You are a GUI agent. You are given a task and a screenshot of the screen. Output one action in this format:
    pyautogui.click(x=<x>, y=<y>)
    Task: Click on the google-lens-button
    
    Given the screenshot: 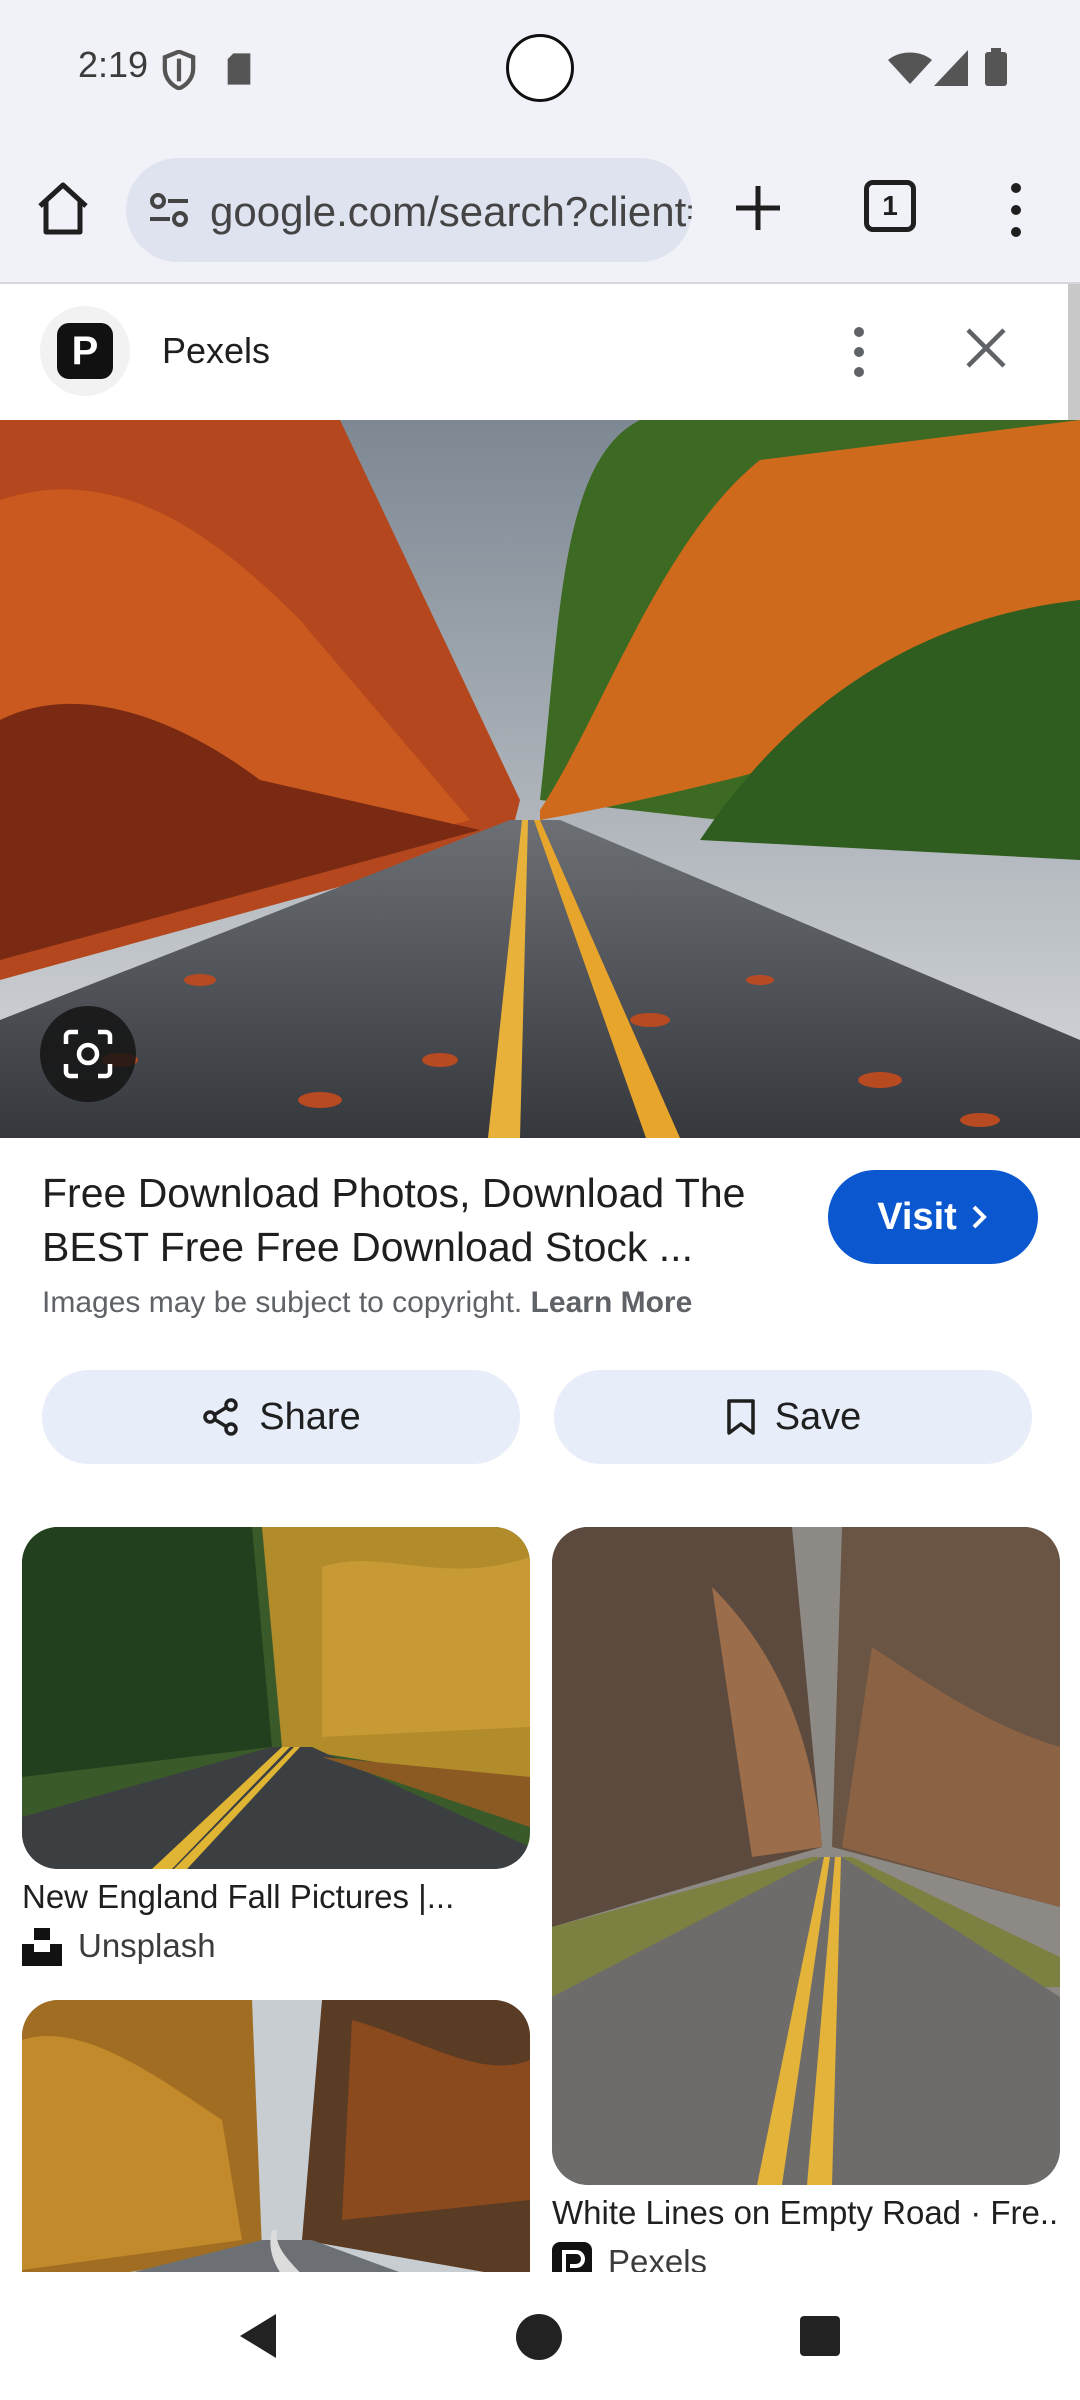 What is the action you would take?
    pyautogui.click(x=88, y=1054)
    